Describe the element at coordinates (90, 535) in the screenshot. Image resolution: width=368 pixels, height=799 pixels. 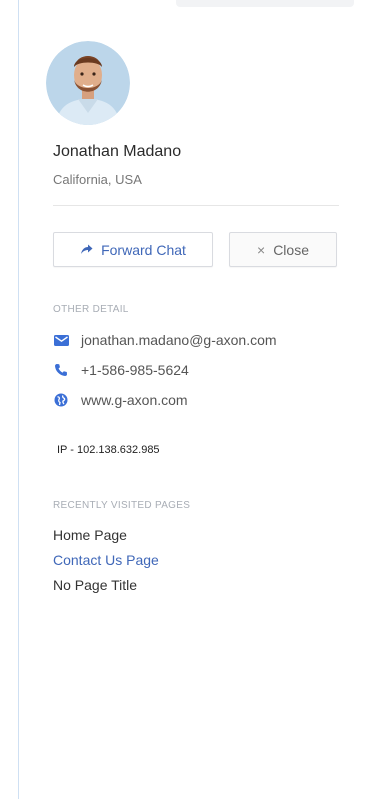
I see `visited-page-link: Home Page` at that location.